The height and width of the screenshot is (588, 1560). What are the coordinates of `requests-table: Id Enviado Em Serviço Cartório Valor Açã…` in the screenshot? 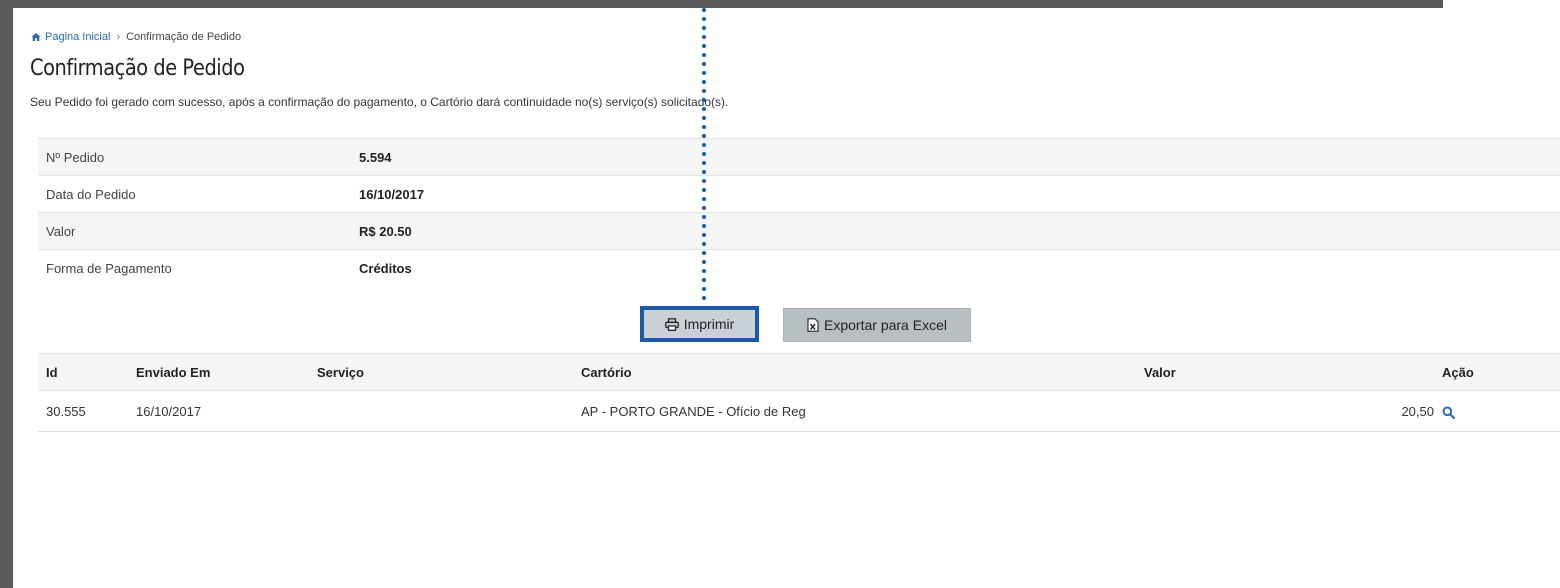 It's located at (799, 392).